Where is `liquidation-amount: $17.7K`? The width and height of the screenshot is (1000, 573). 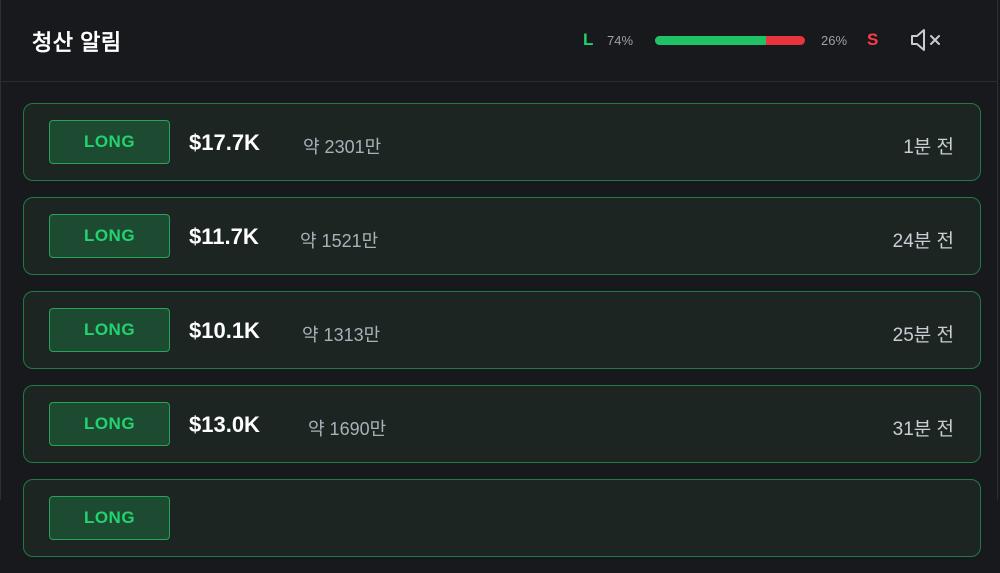
liquidation-amount: $17.7K is located at coordinates (224, 142).